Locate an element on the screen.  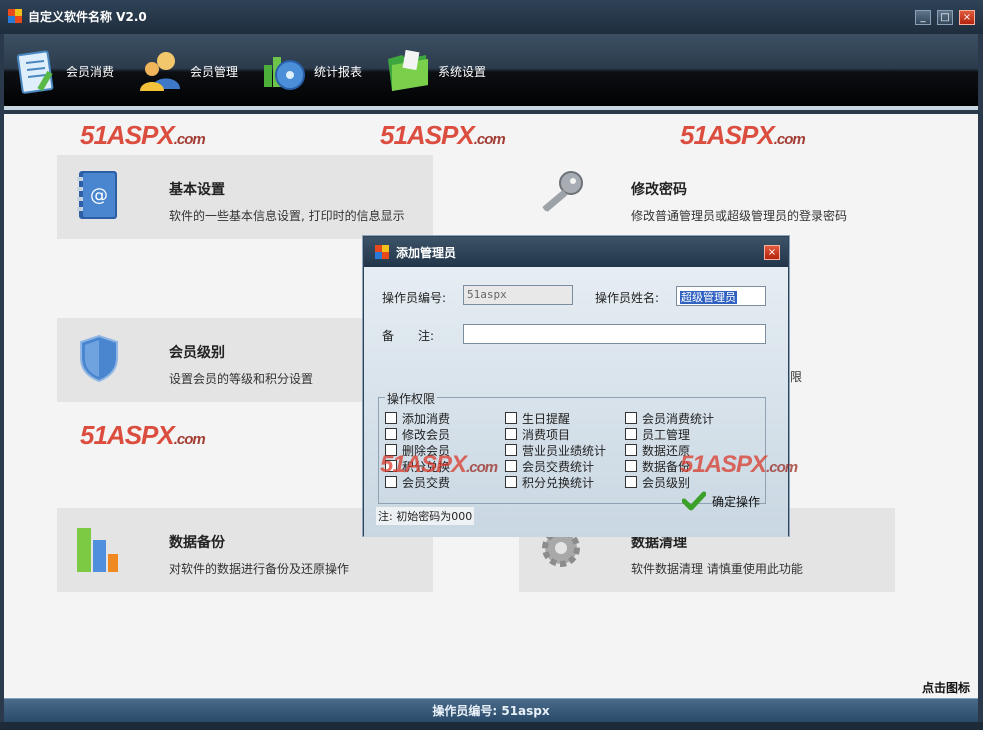
initial-password-note: 注: 初始密码为000 is located at coordinates (425, 516).